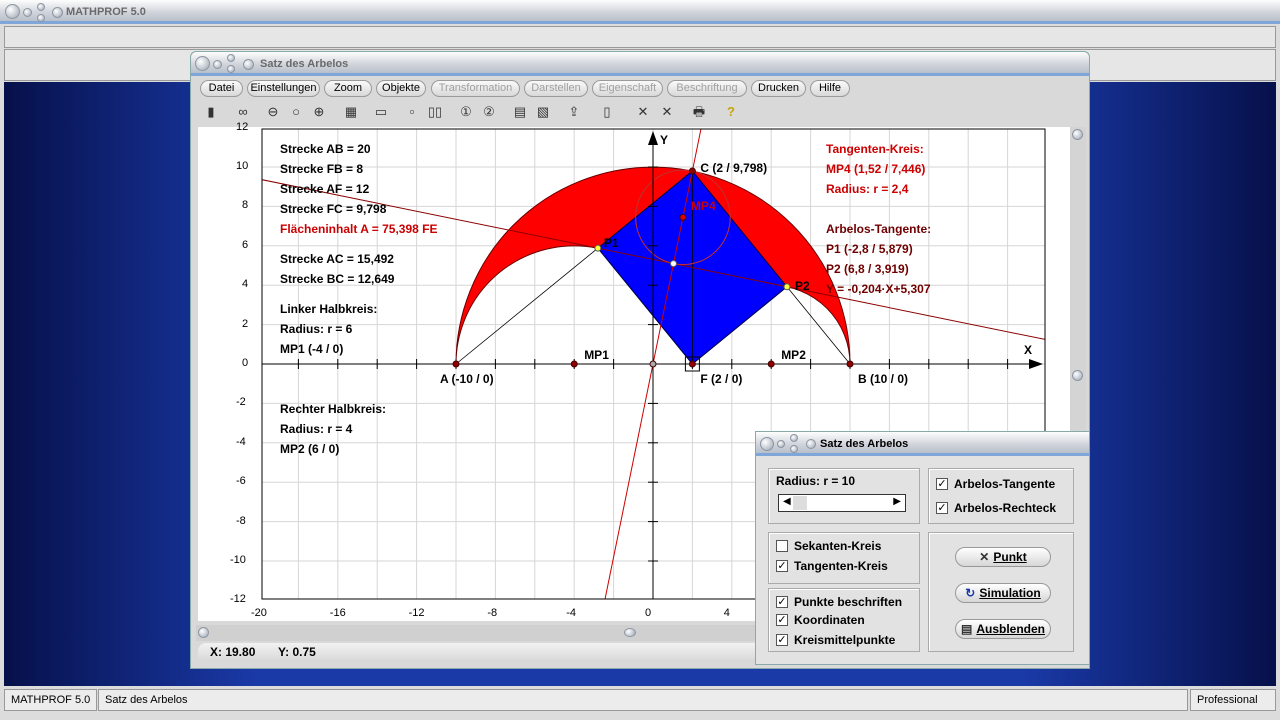 Image resolution: width=1280 pixels, height=720 pixels. I want to click on button-label: Punkt, so click(1010, 557).